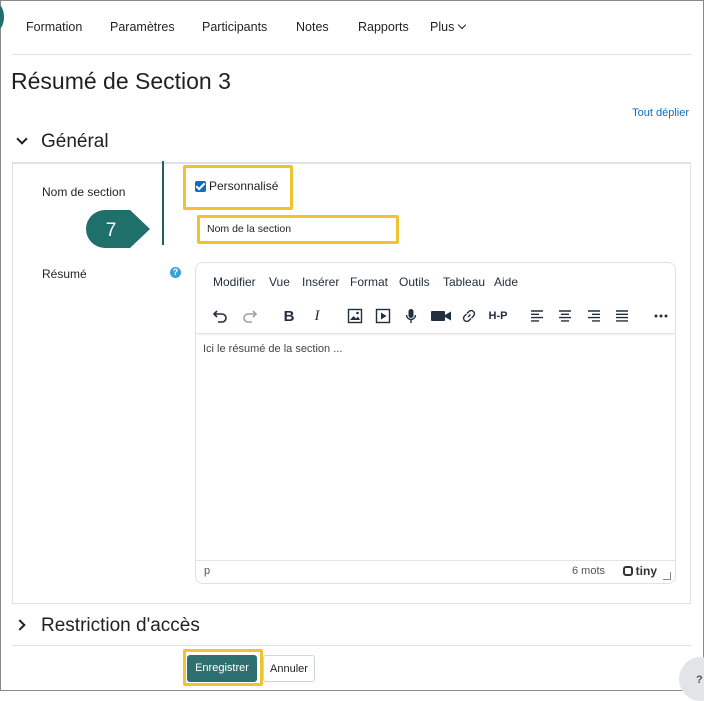 This screenshot has height=701, width=704. I want to click on step-badge: 7, so click(118, 229).